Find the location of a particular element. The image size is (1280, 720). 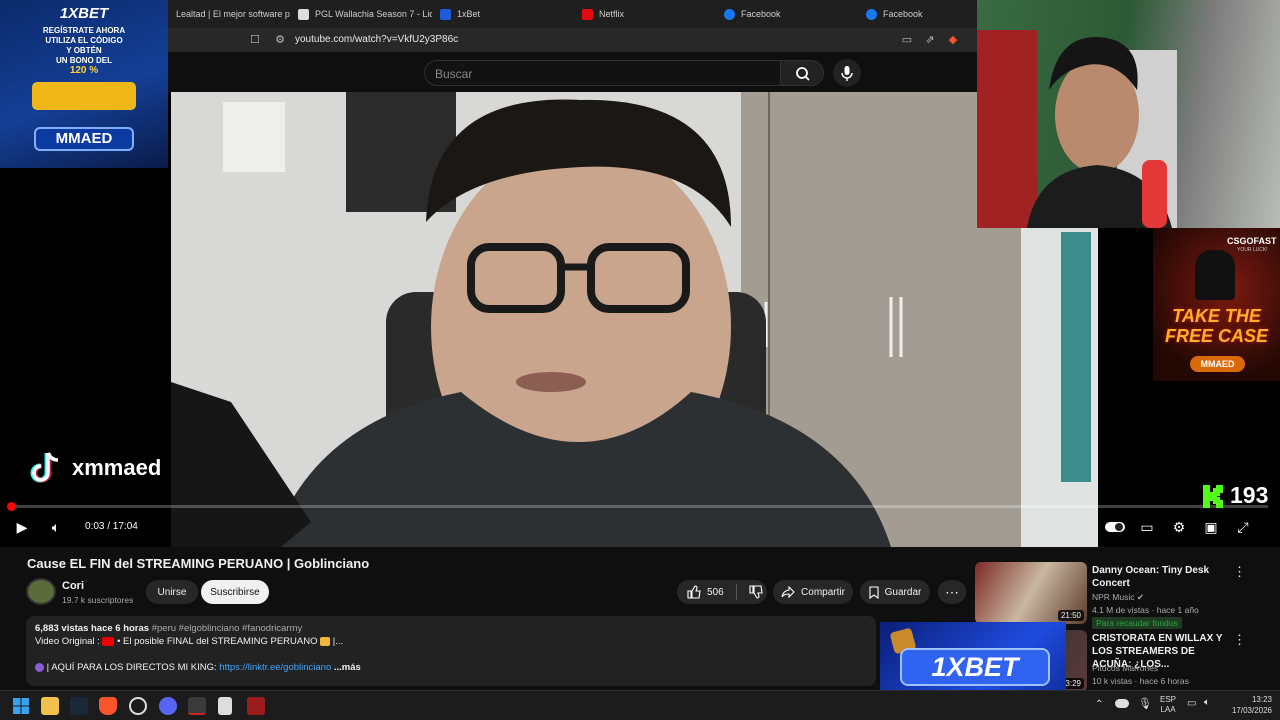

game-app-icon is located at coordinates (256, 706).